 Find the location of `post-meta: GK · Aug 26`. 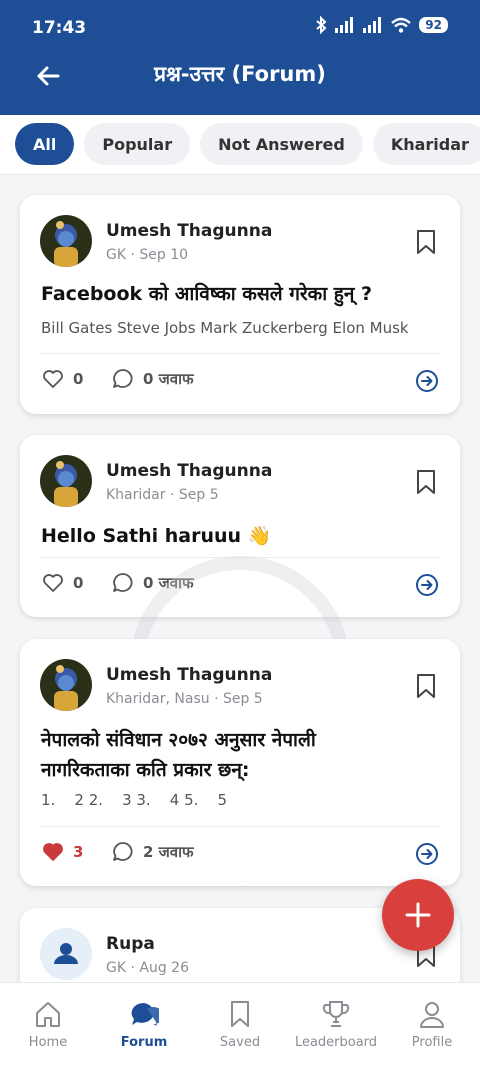

post-meta: GK · Aug 26 is located at coordinates (147, 968).